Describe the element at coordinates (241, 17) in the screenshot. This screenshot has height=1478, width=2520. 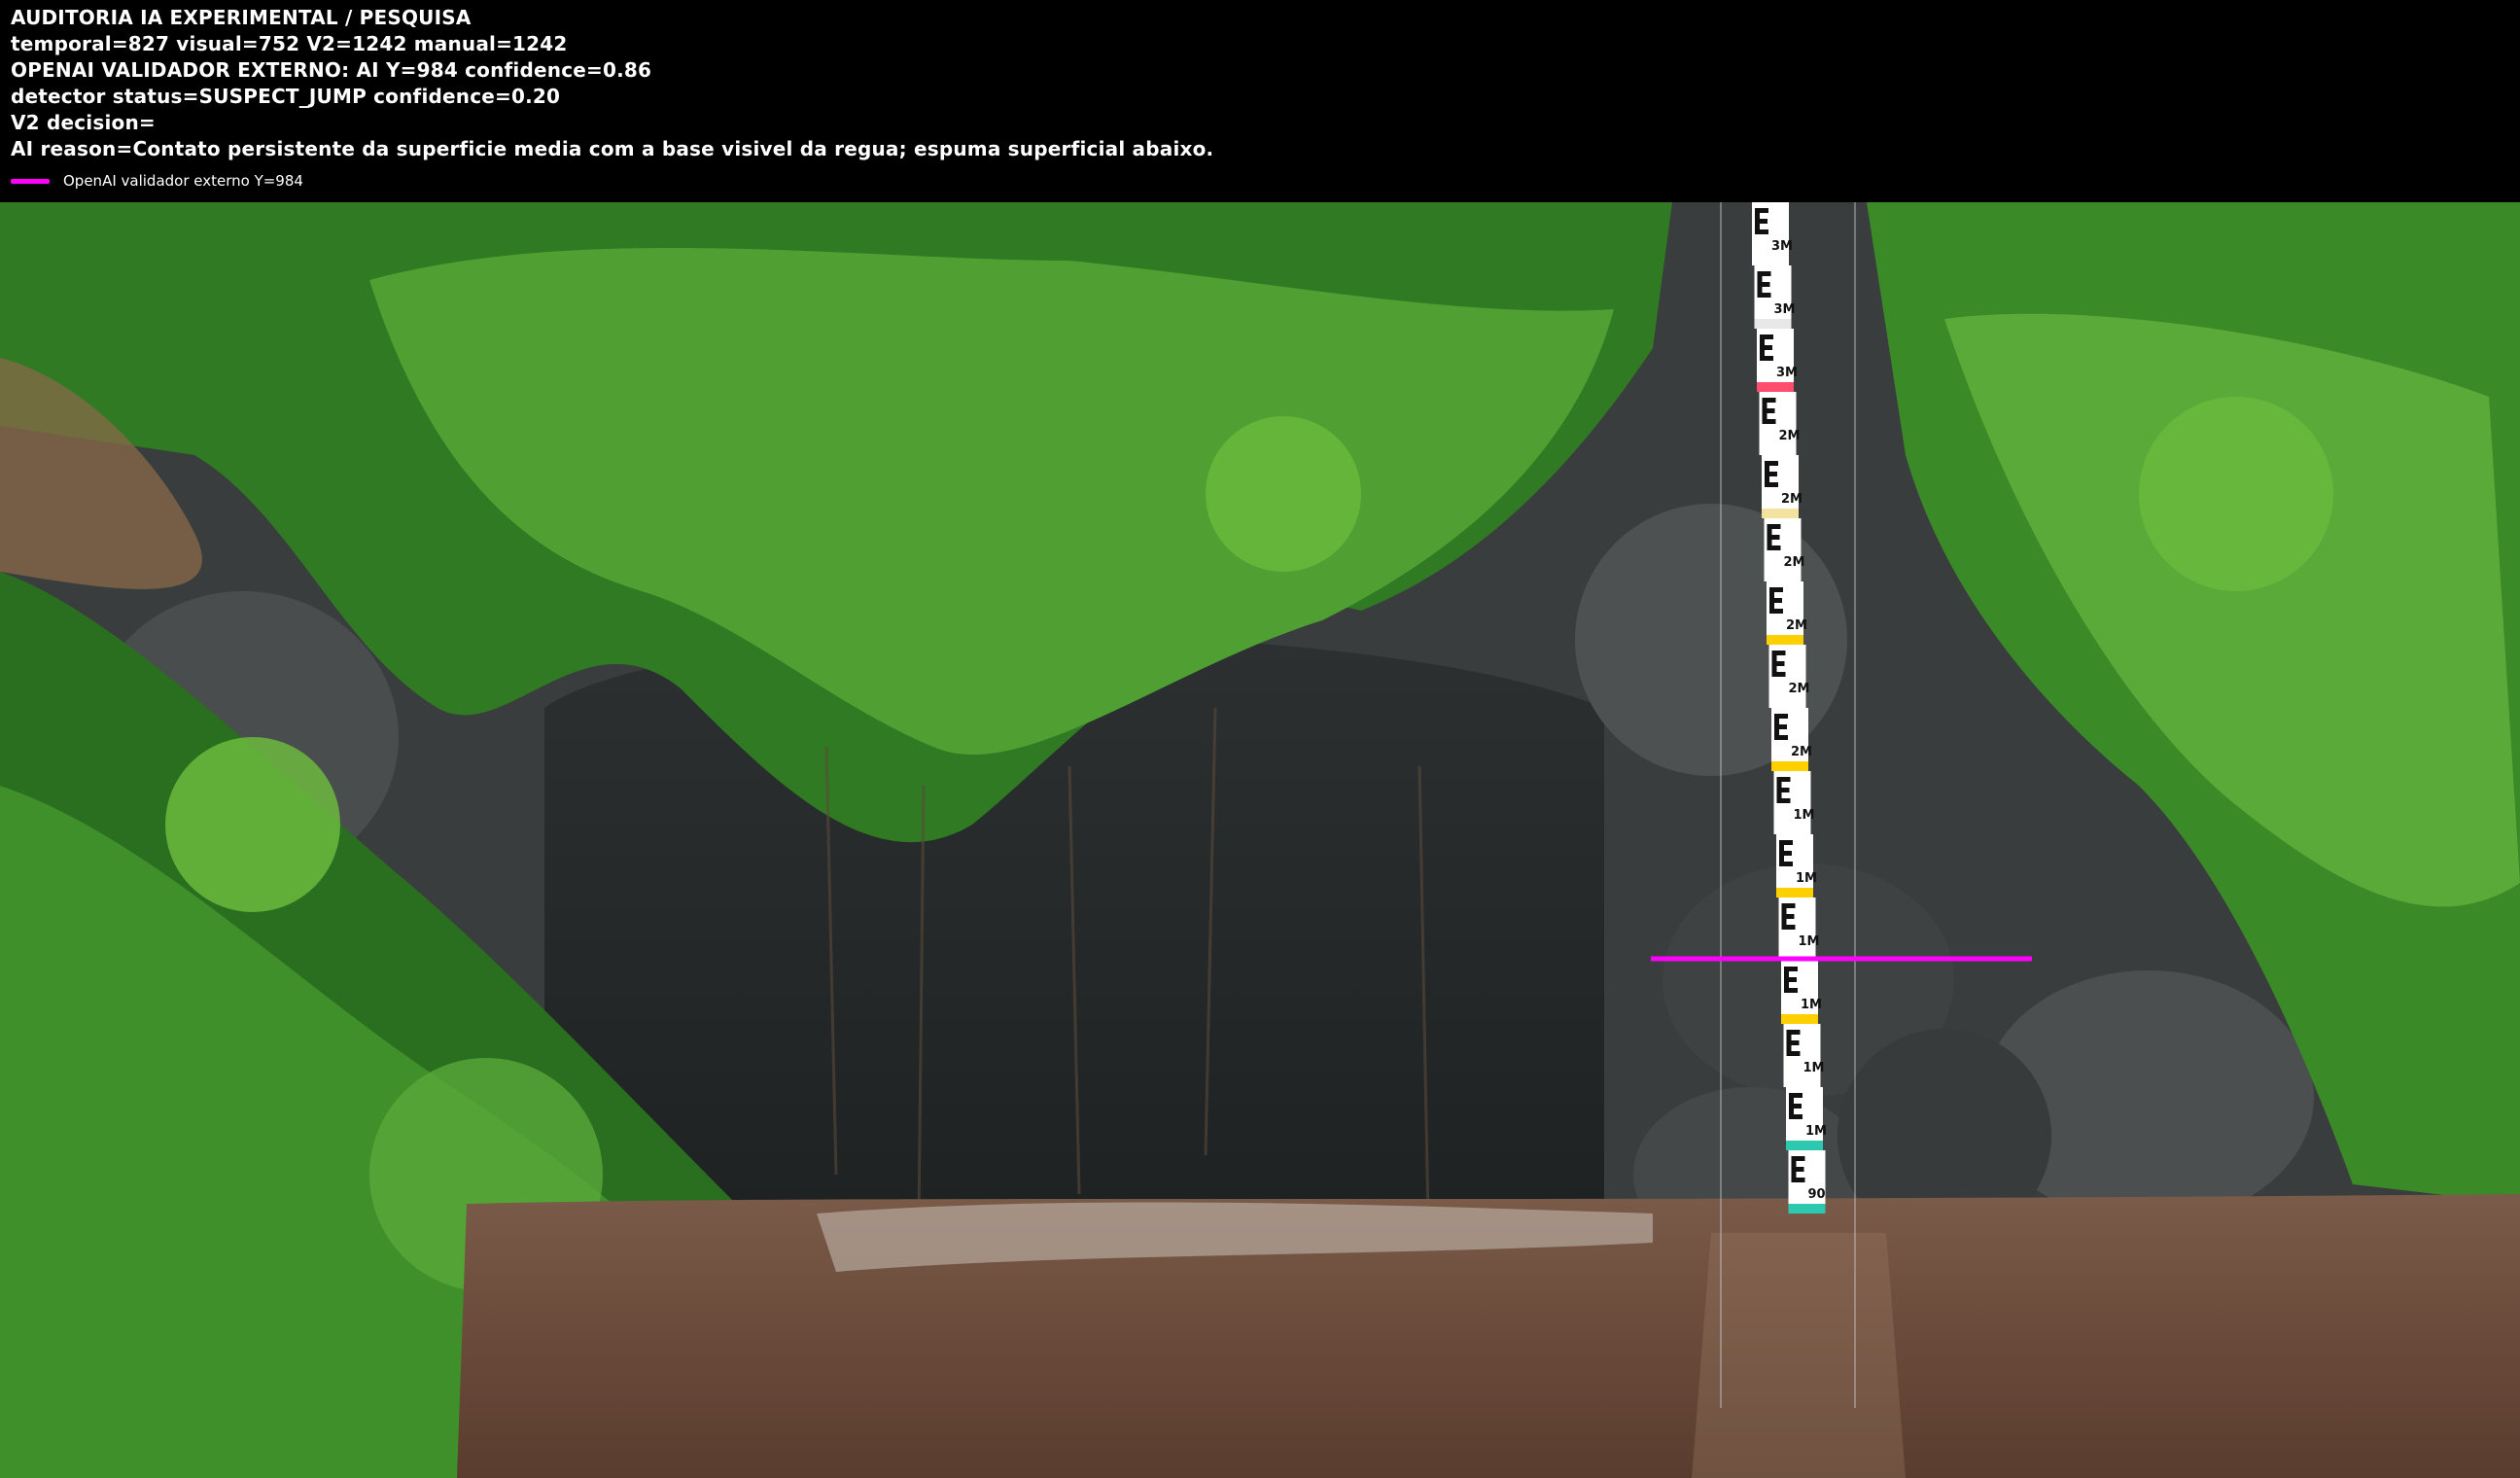
I see `audit-title: AUDITORIA IA EXPERIMENTAL / PESQUISA` at that location.